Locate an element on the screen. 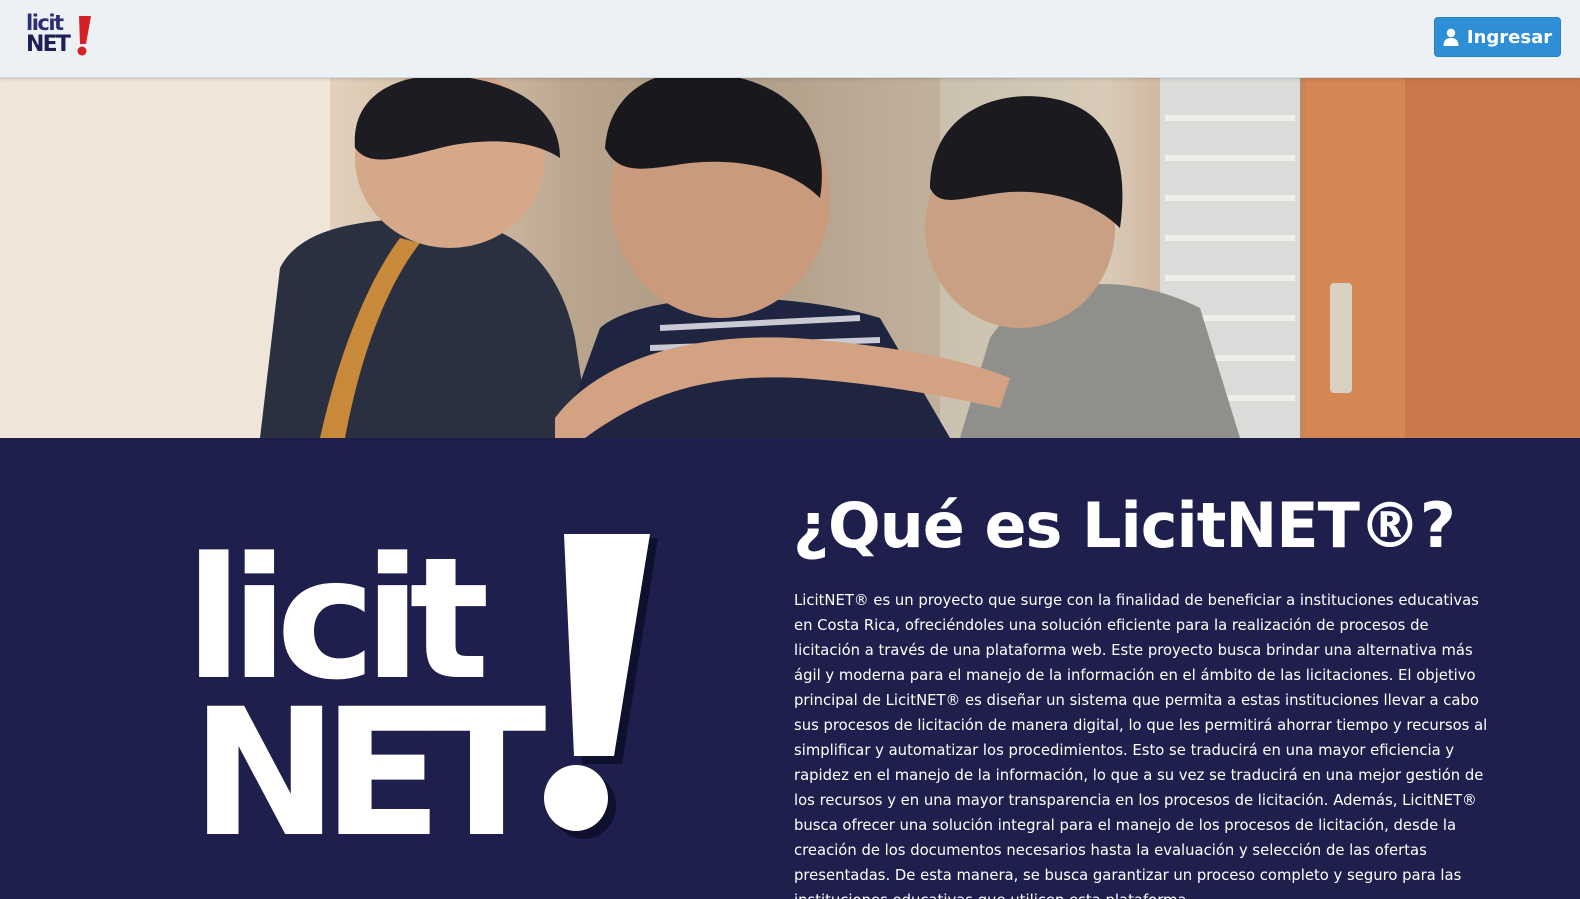 This screenshot has width=1580, height=899. user-icon is located at coordinates (1451, 37).